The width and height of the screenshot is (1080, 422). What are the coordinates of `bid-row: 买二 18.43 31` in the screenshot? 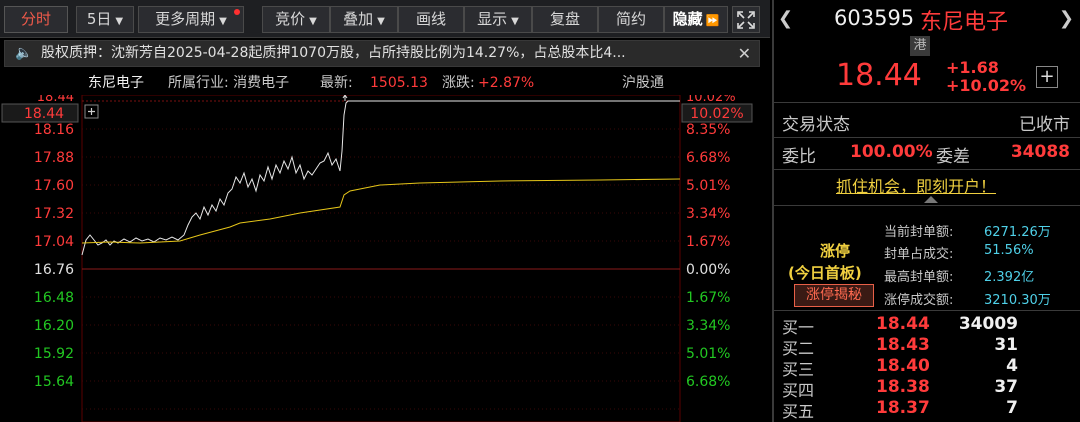 It's located at (927, 346).